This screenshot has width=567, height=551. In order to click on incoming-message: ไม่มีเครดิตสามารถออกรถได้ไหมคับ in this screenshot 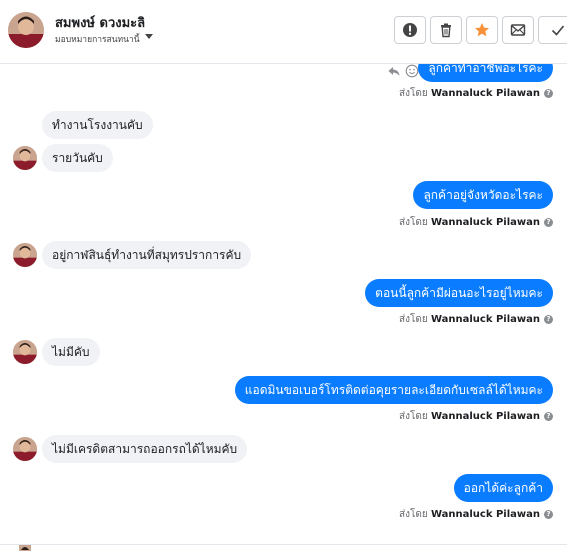, I will do `click(145, 449)`.